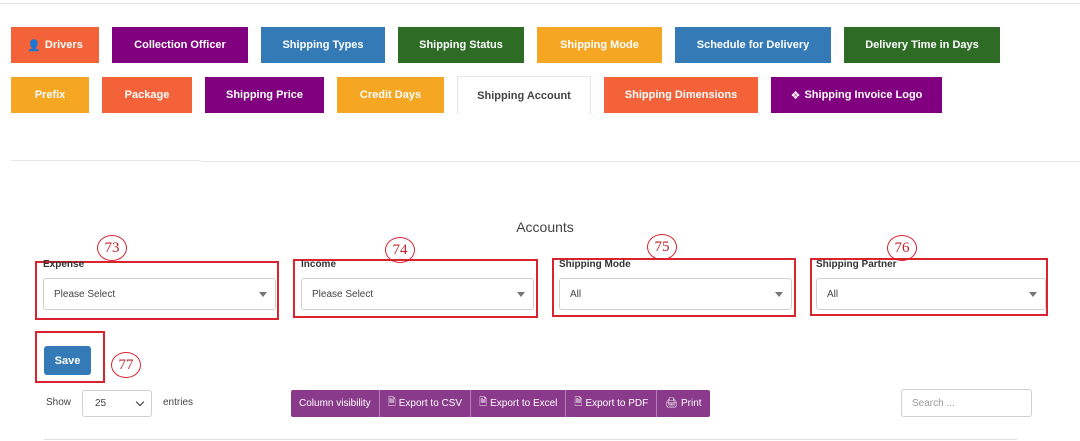 This screenshot has width=1080, height=441. I want to click on tab-label: Shipping Mode, so click(599, 45).